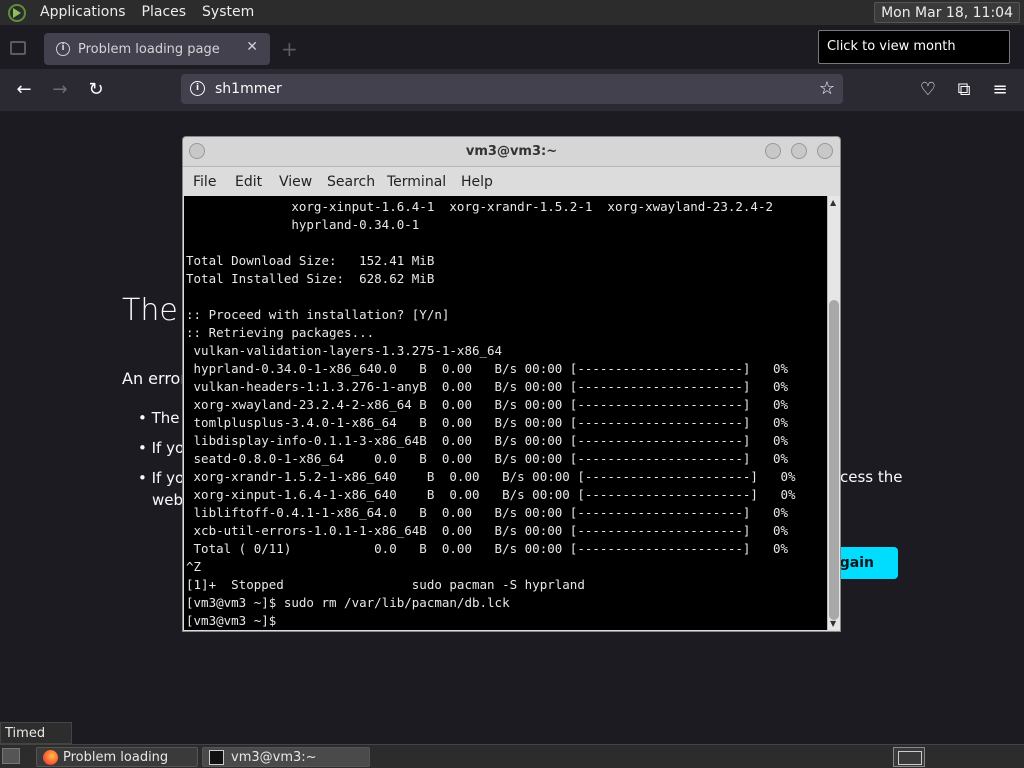 This screenshot has width=1024, height=768. What do you see at coordinates (197, 151) in the screenshot?
I see `window-menu-icon` at bounding box center [197, 151].